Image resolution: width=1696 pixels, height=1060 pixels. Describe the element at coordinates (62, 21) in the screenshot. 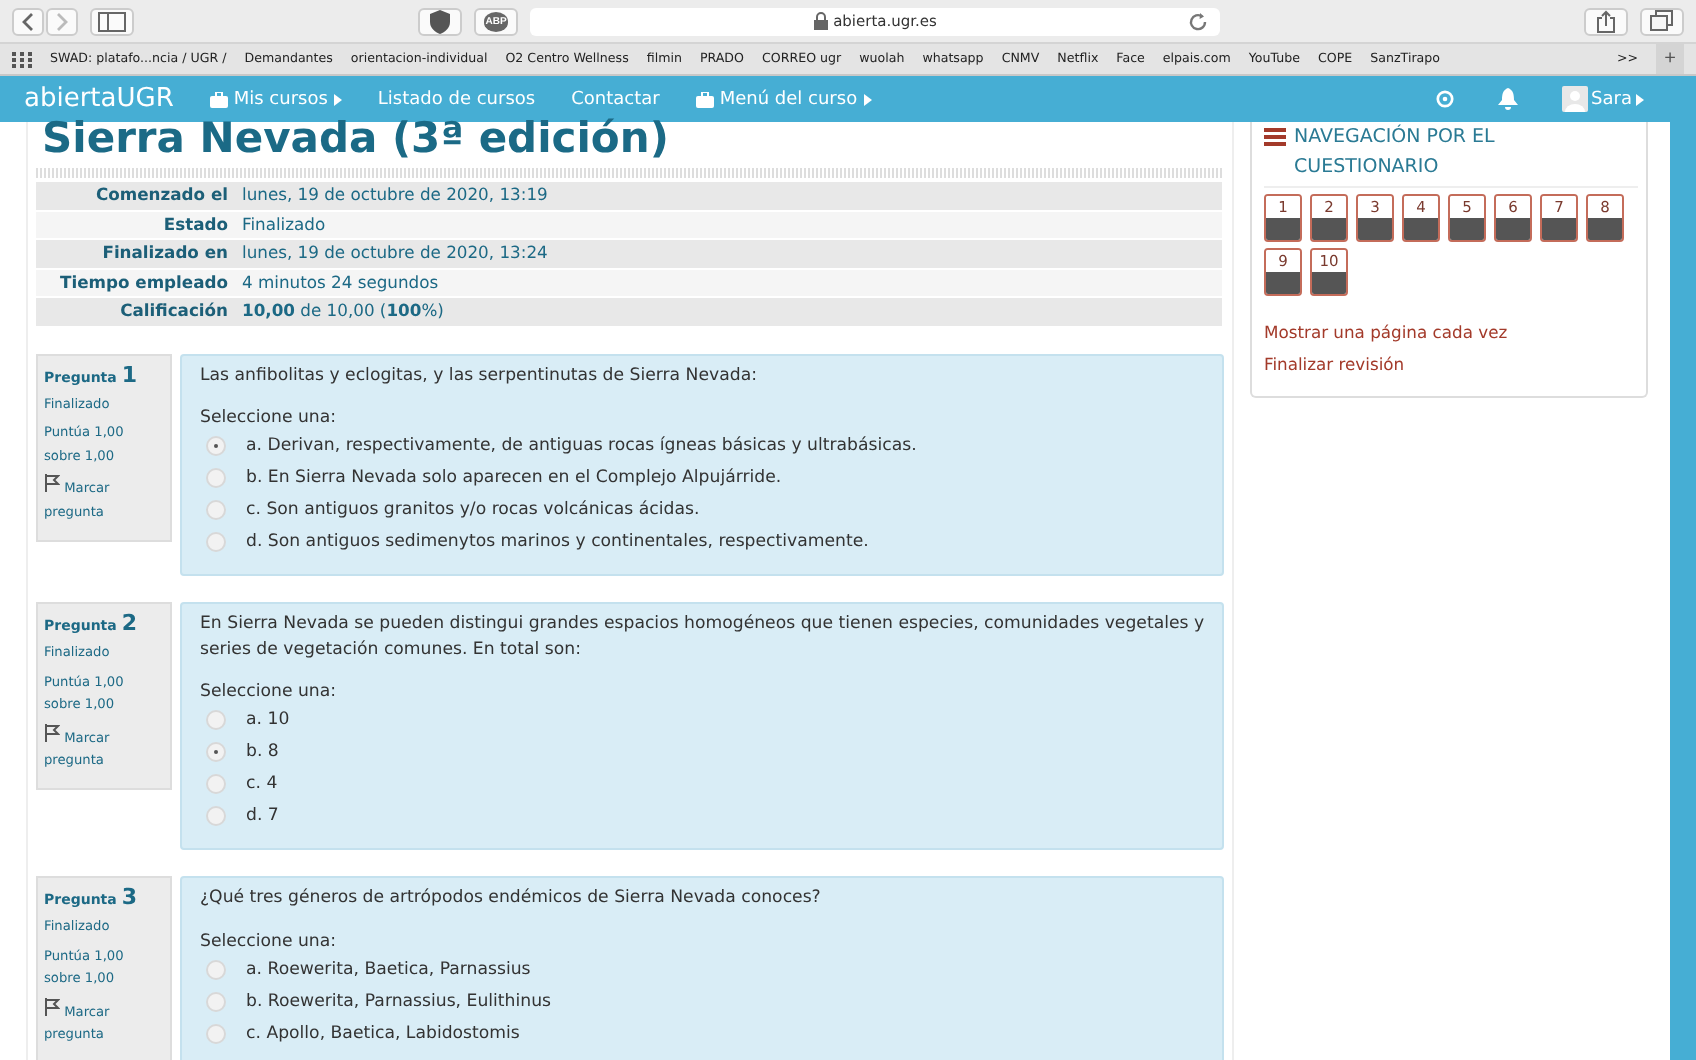

I see `chevron-right-icon` at that location.